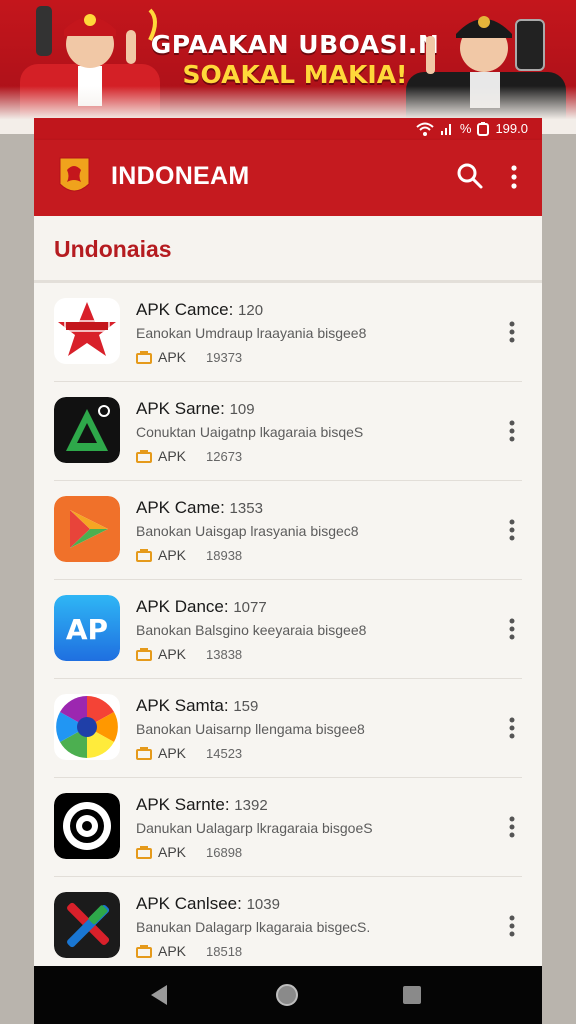 The height and width of the screenshot is (1024, 576). I want to click on app-bar: INDONEAM, so click(288, 178).